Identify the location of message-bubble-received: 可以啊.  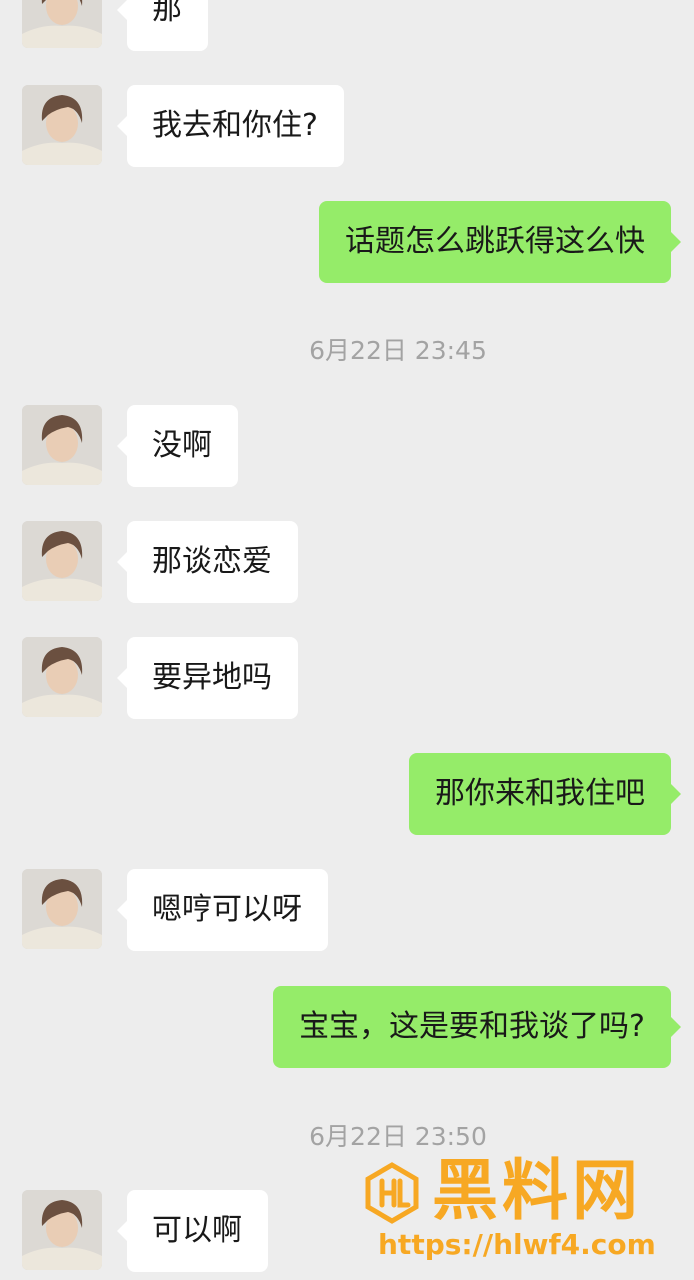
(192, 1231).